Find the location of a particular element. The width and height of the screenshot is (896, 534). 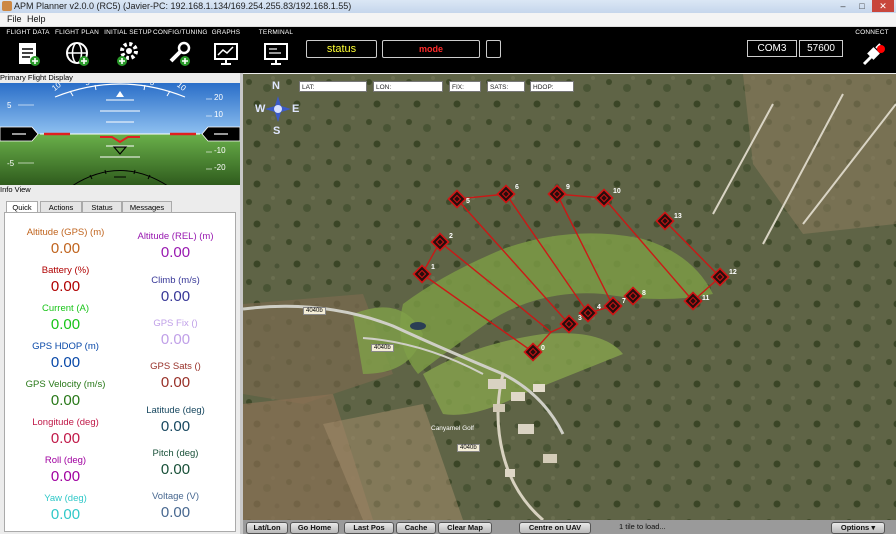

waypoint-marker: 12 is located at coordinates (723, 277).